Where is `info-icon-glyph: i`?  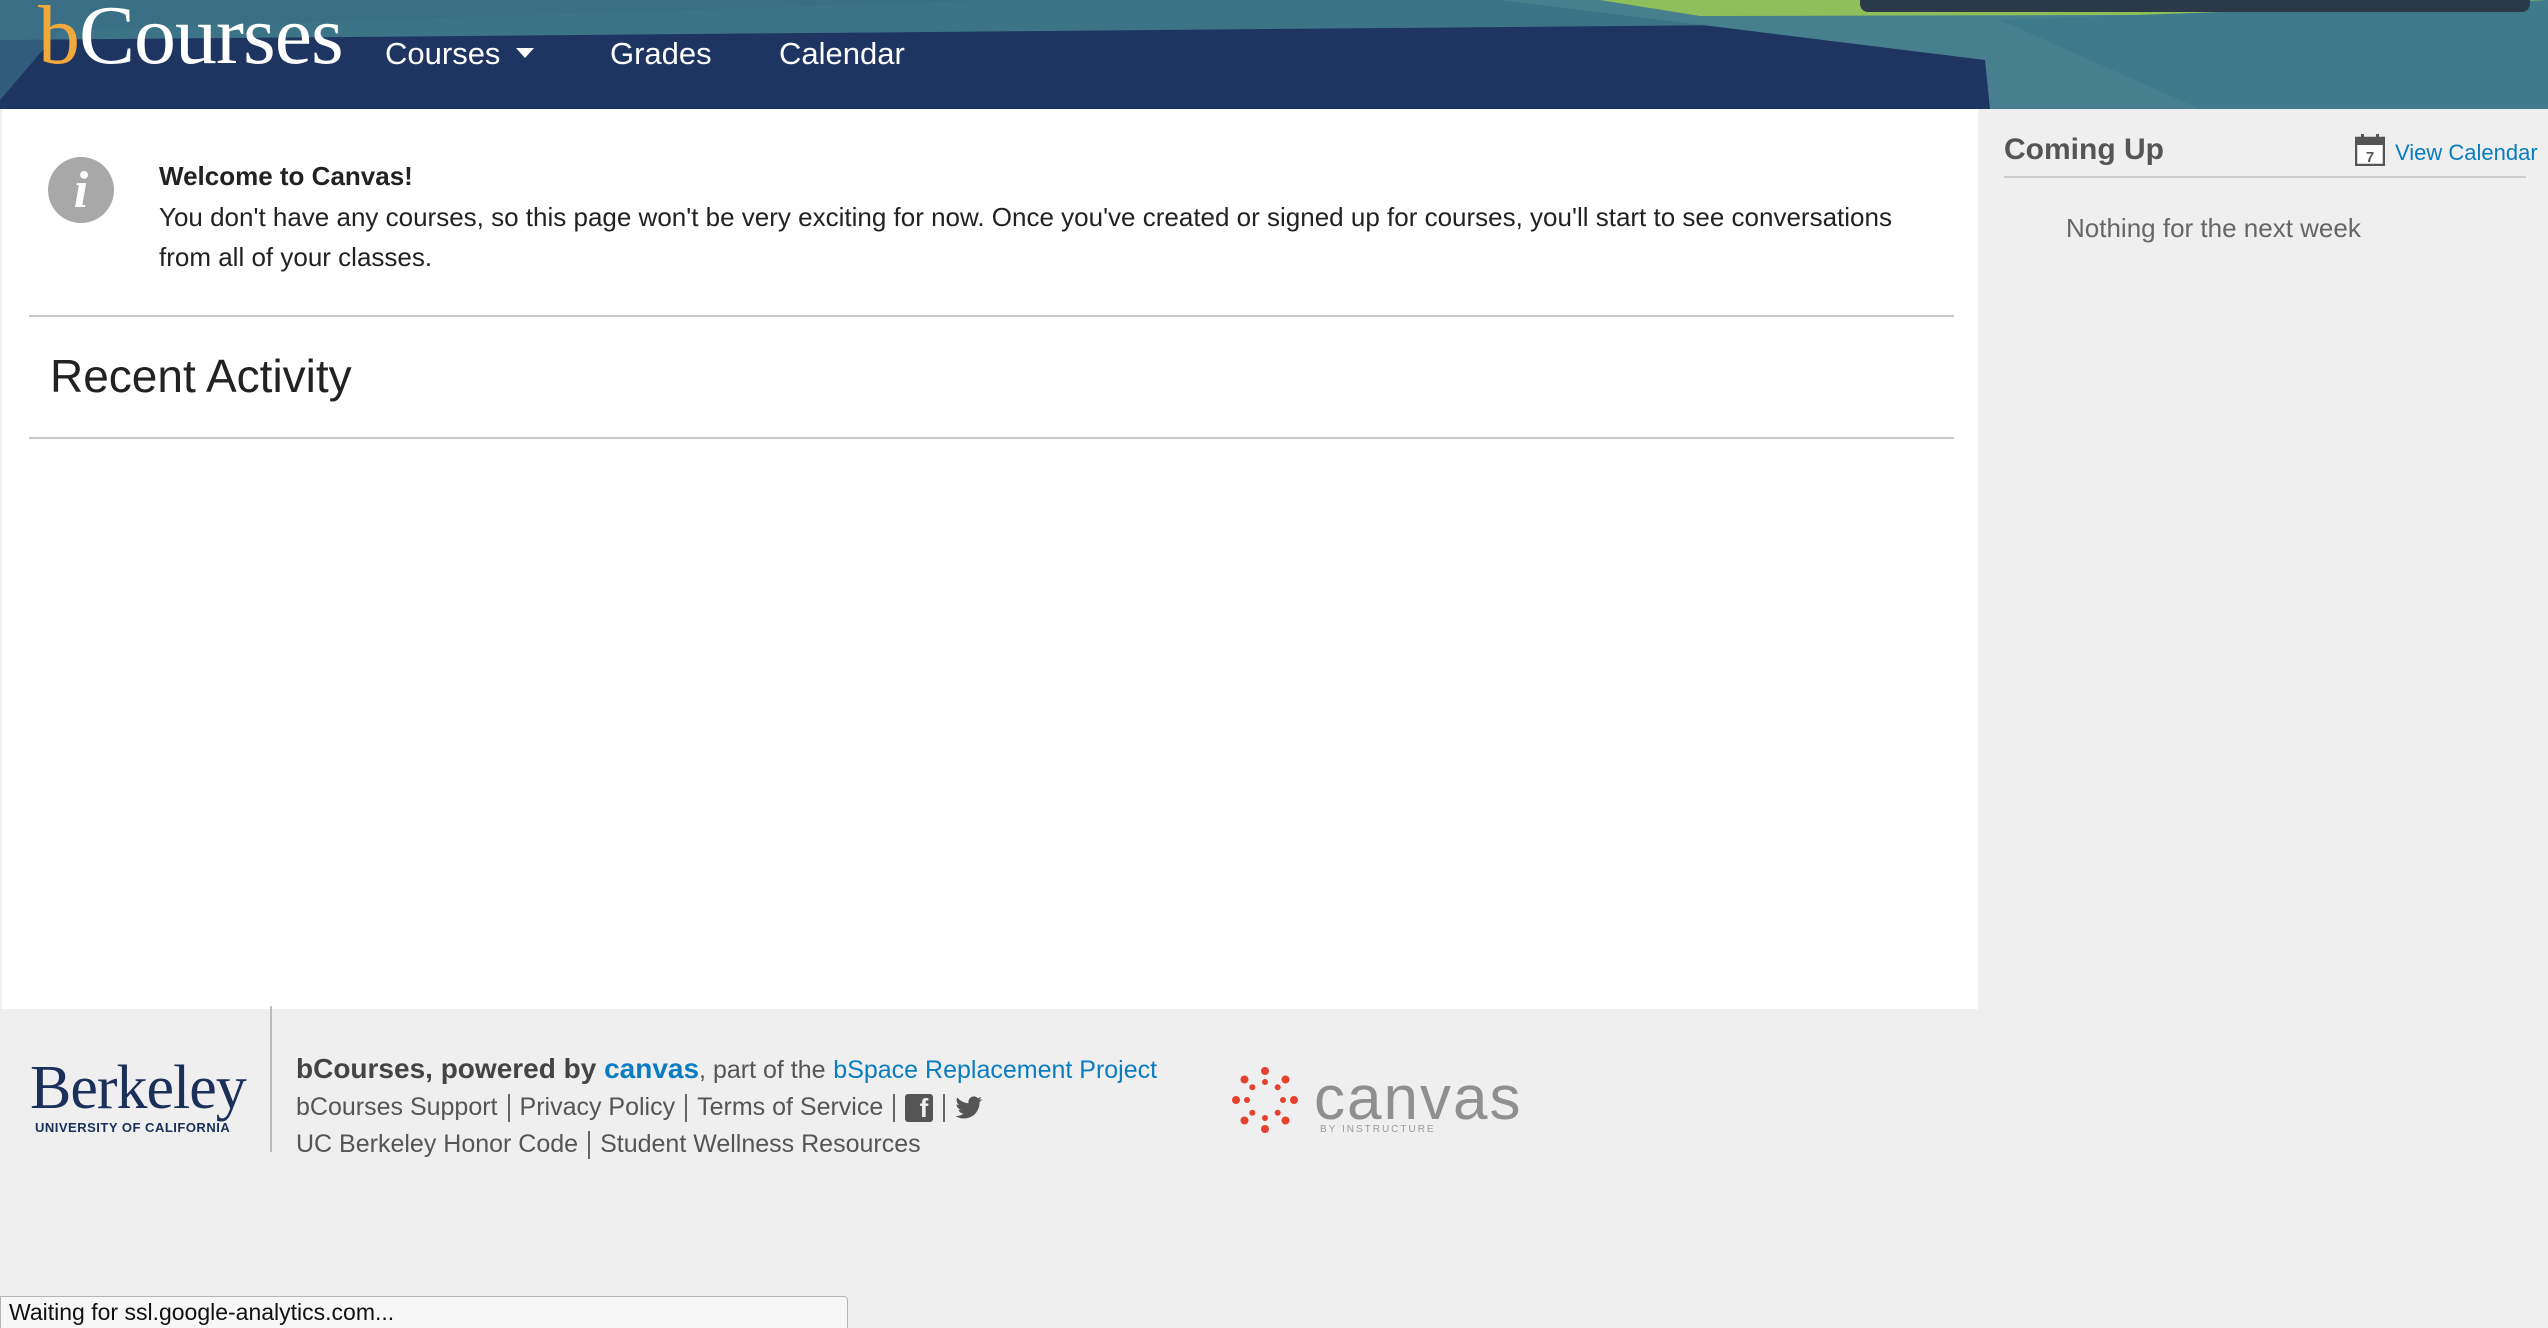 info-icon-glyph: i is located at coordinates (81, 190).